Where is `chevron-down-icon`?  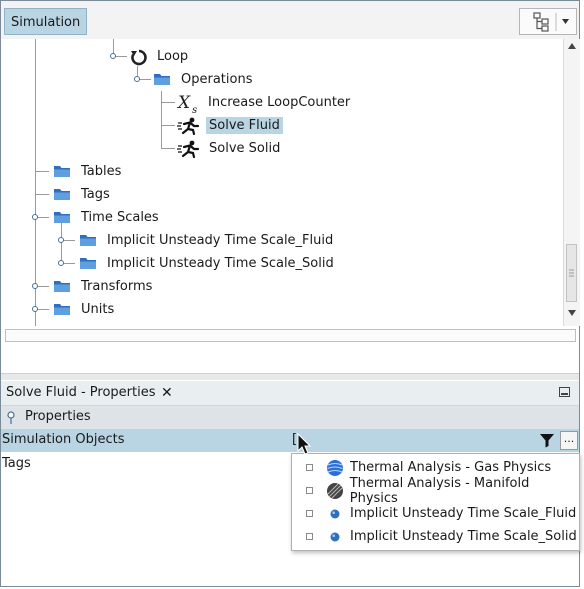 chevron-down-icon is located at coordinates (565, 21).